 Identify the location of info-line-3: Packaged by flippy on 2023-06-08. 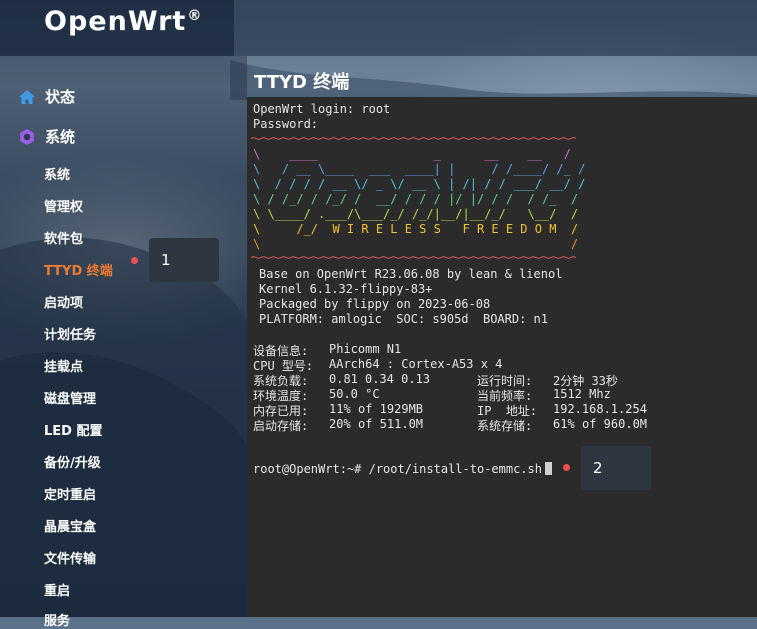
(375, 304).